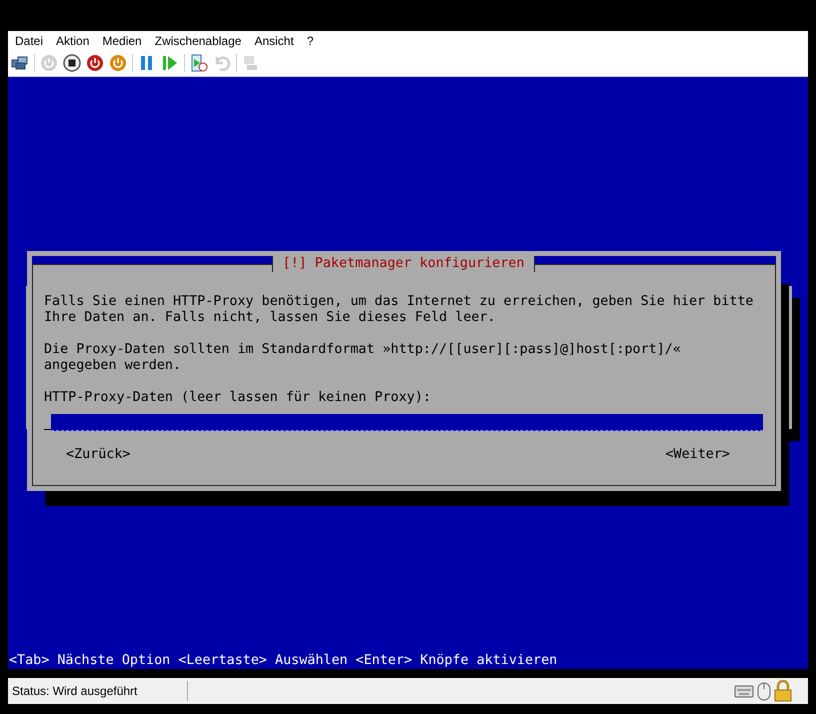 This screenshot has height=714, width=816. I want to click on help-line: <Tab> Nächste Option <Leertaste> Auswählen <Enter> Knöpfe aktivieren, so click(283, 661).